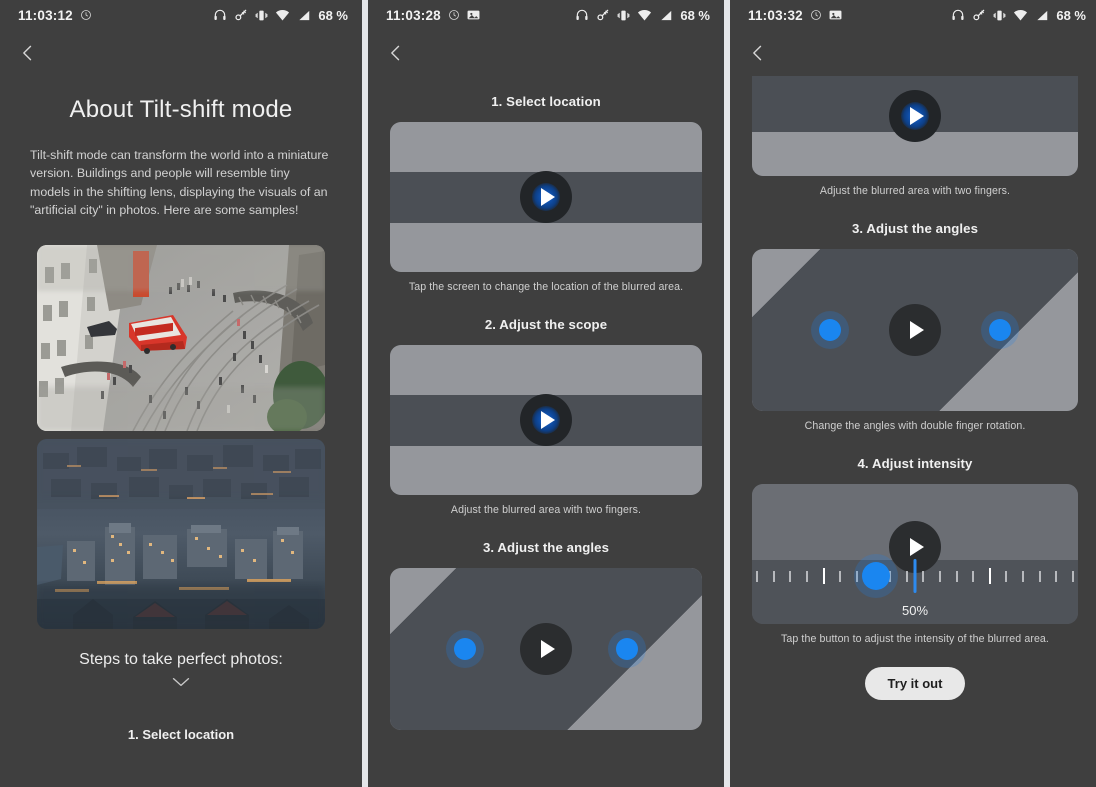 The image size is (1096, 787). What do you see at coordinates (546, 324) in the screenshot?
I see `step-title: 2. Adjust the scope` at bounding box center [546, 324].